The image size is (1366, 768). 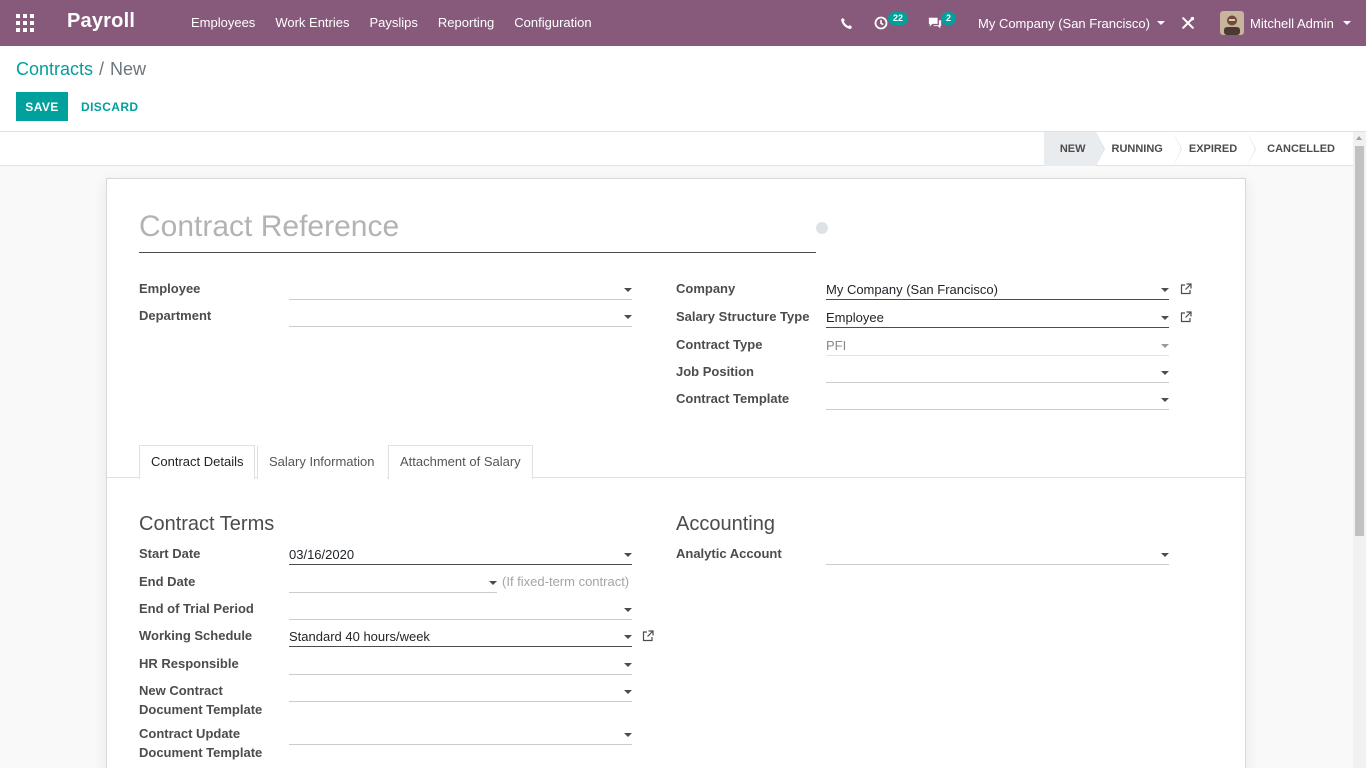 I want to click on breadcrumb-current: New, so click(x=128, y=69).